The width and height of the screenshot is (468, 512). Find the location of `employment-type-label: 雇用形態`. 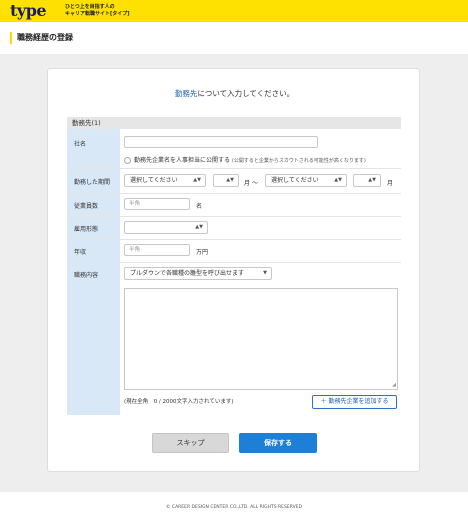

employment-type-label: 雇用形態 is located at coordinates (86, 229).